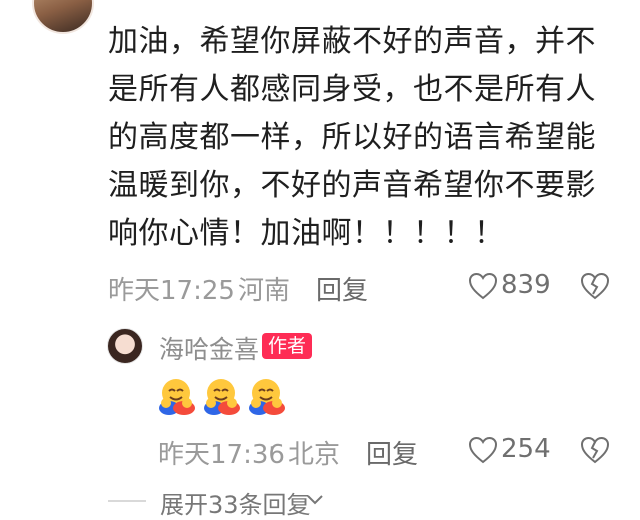 This screenshot has height=520, width=640. I want to click on comment-location: 河南, so click(264, 291).